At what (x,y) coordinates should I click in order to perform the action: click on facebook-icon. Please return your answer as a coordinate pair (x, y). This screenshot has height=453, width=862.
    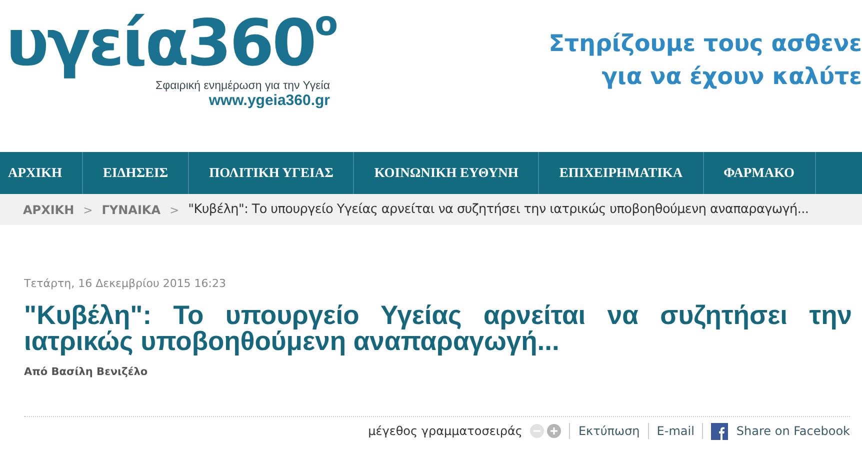
    Looking at the image, I should click on (719, 431).